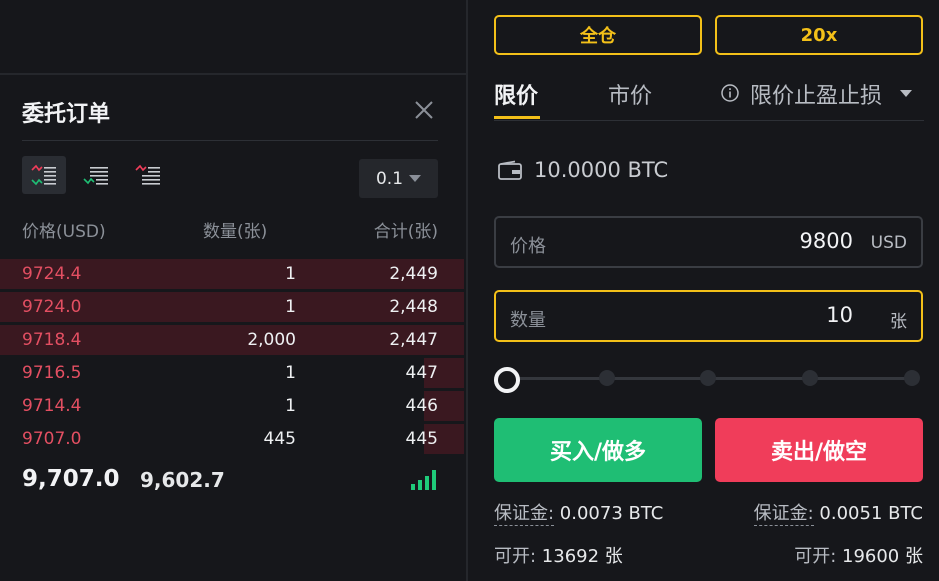 The image size is (939, 581). What do you see at coordinates (517, 117) in the screenshot?
I see `active-tab-indicator` at bounding box center [517, 117].